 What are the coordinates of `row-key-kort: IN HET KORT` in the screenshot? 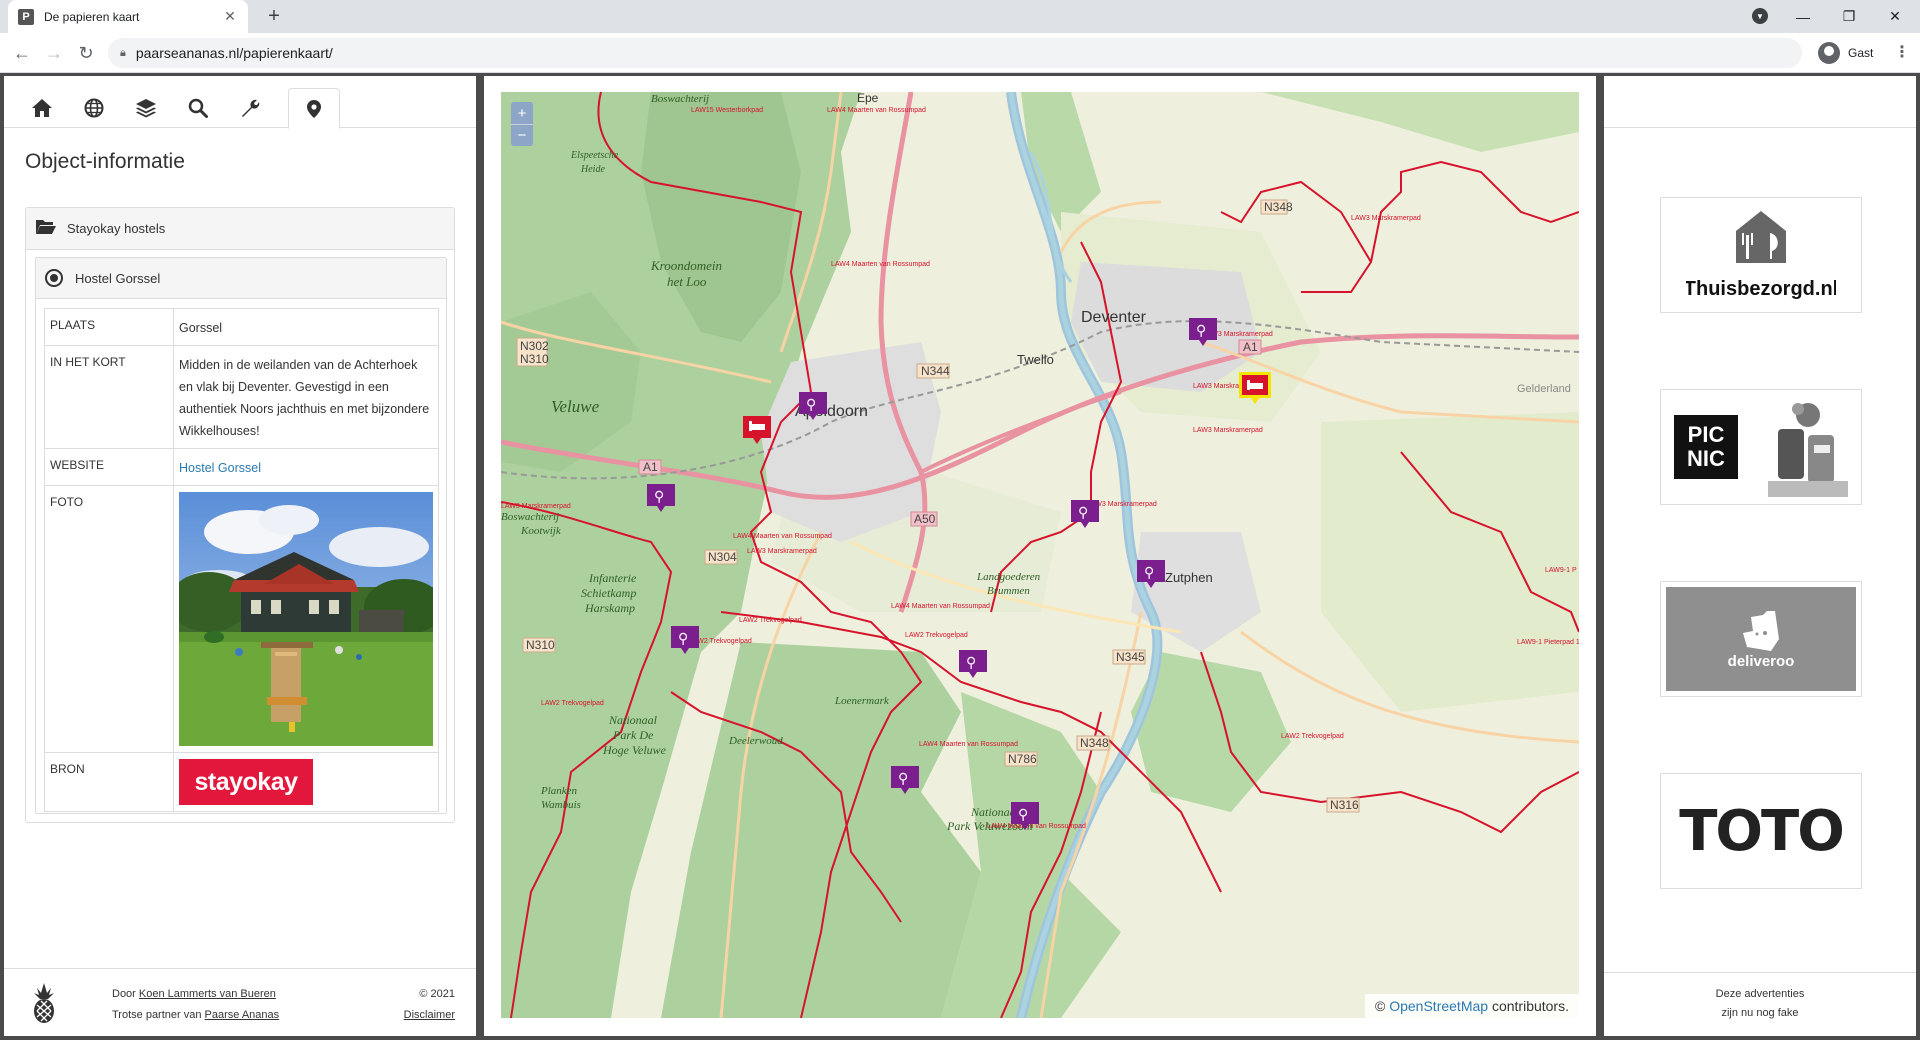 It's located at (109, 397).